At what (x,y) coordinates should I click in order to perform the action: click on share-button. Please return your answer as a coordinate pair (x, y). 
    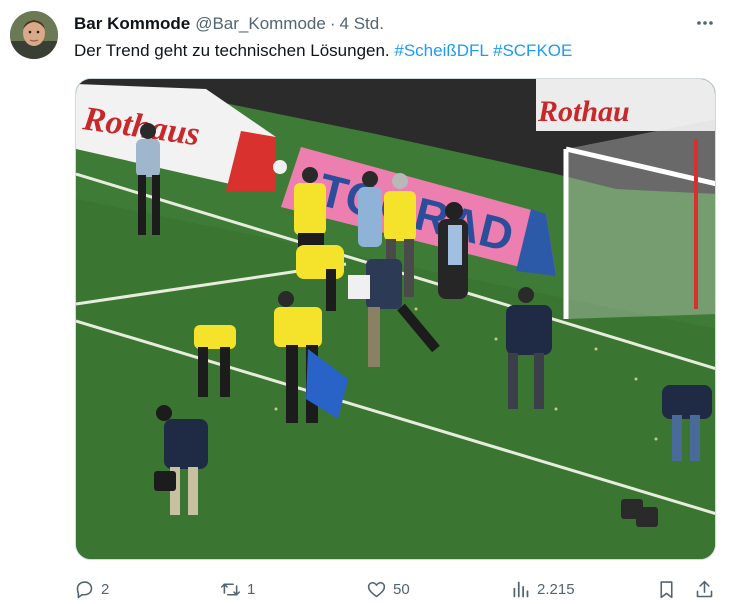
    Looking at the image, I should click on (704, 589).